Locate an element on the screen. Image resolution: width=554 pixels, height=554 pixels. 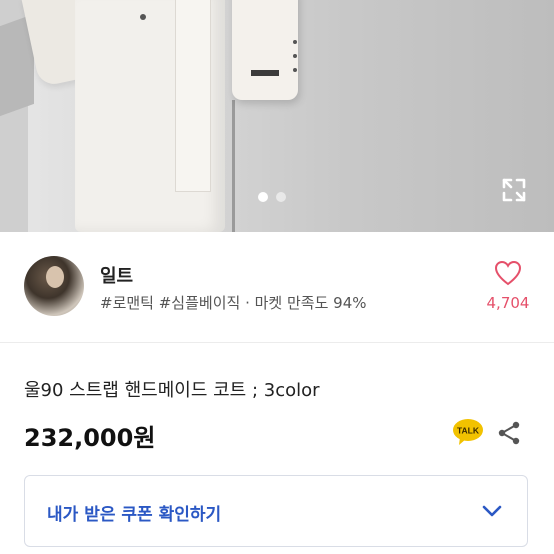
like-count: 4,704 is located at coordinates (508, 303).